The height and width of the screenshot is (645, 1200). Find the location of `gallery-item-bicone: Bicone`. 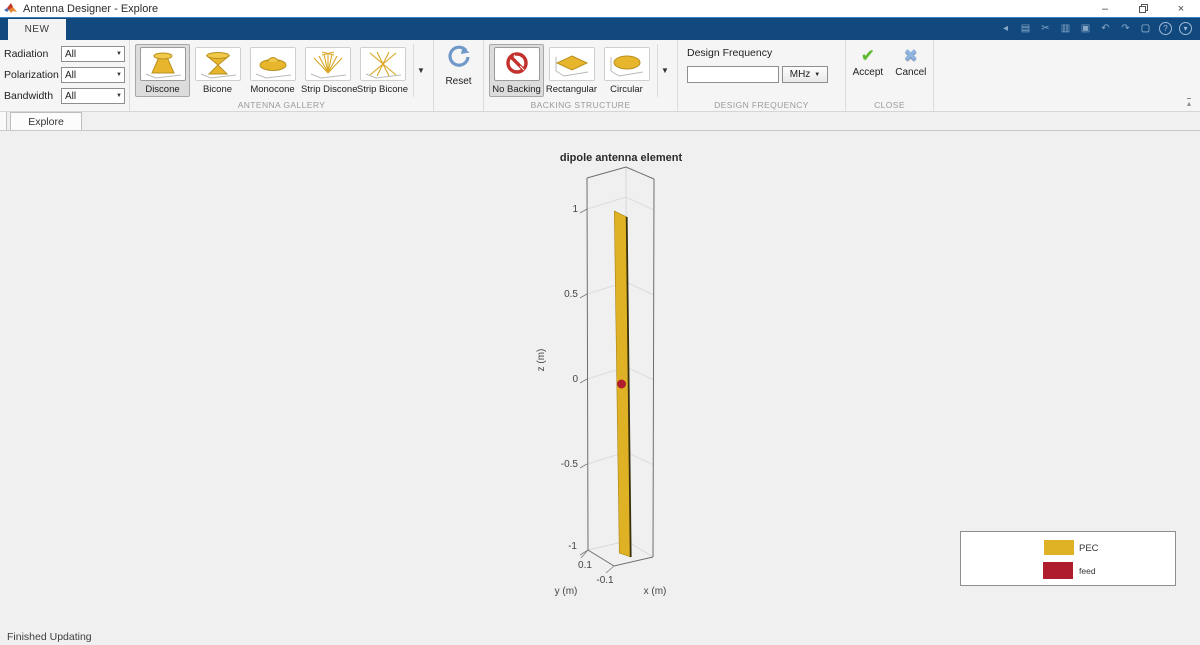

gallery-item-bicone: Bicone is located at coordinates (217, 70).